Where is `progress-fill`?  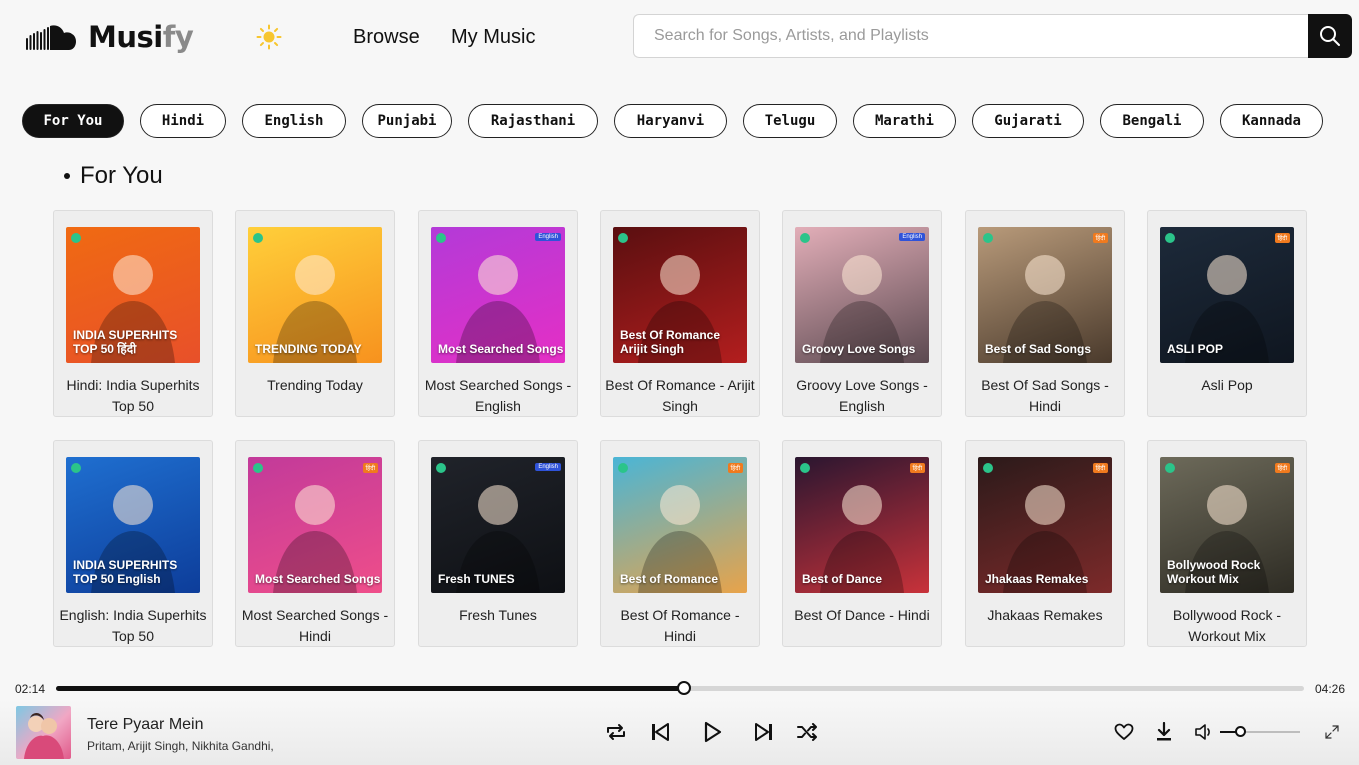 progress-fill is located at coordinates (370, 688).